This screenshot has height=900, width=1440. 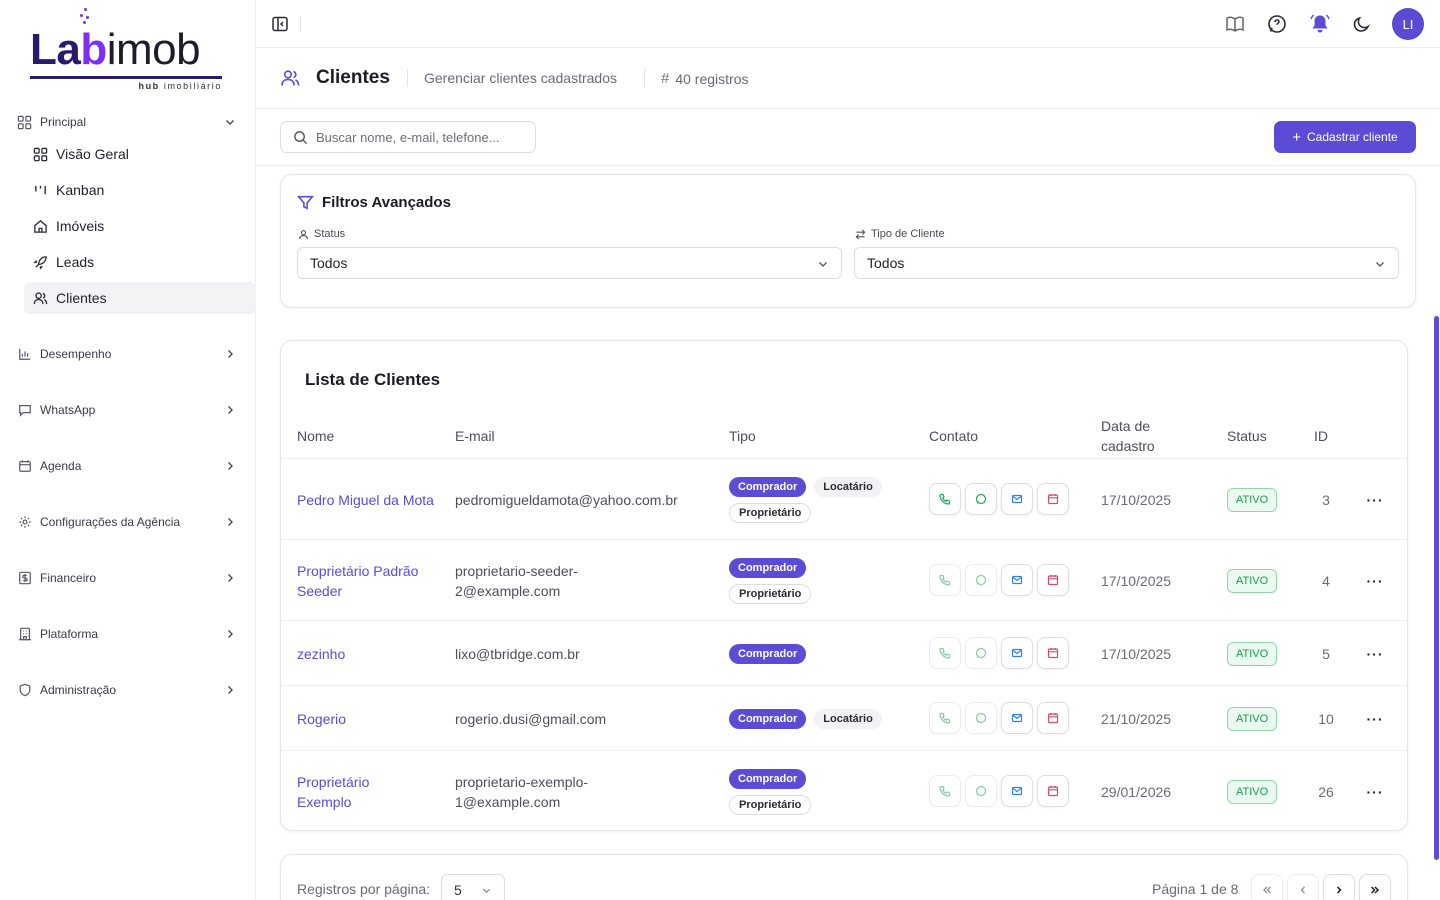 I want to click on user-avatar: LI, so click(x=1408, y=24).